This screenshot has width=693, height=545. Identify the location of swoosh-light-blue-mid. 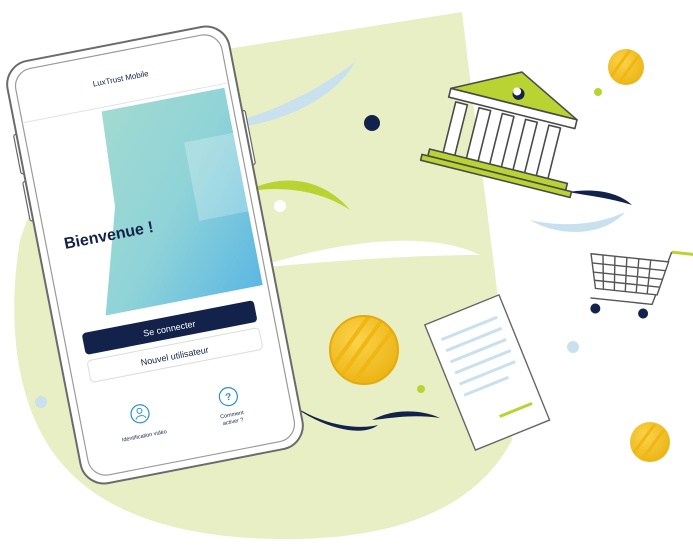
(577, 222).